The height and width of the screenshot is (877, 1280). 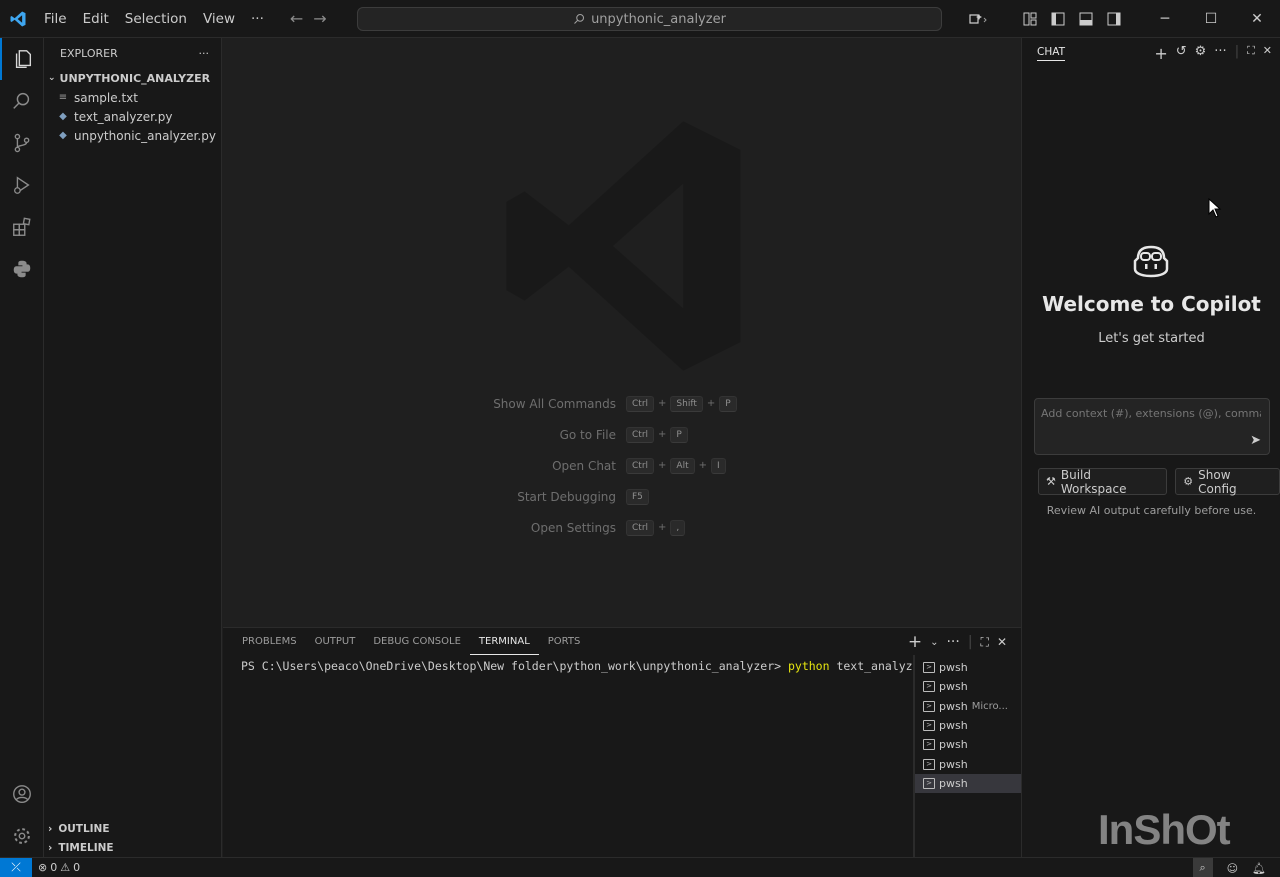 What do you see at coordinates (1257, 19) in the screenshot?
I see `close-window-button: ✕` at bounding box center [1257, 19].